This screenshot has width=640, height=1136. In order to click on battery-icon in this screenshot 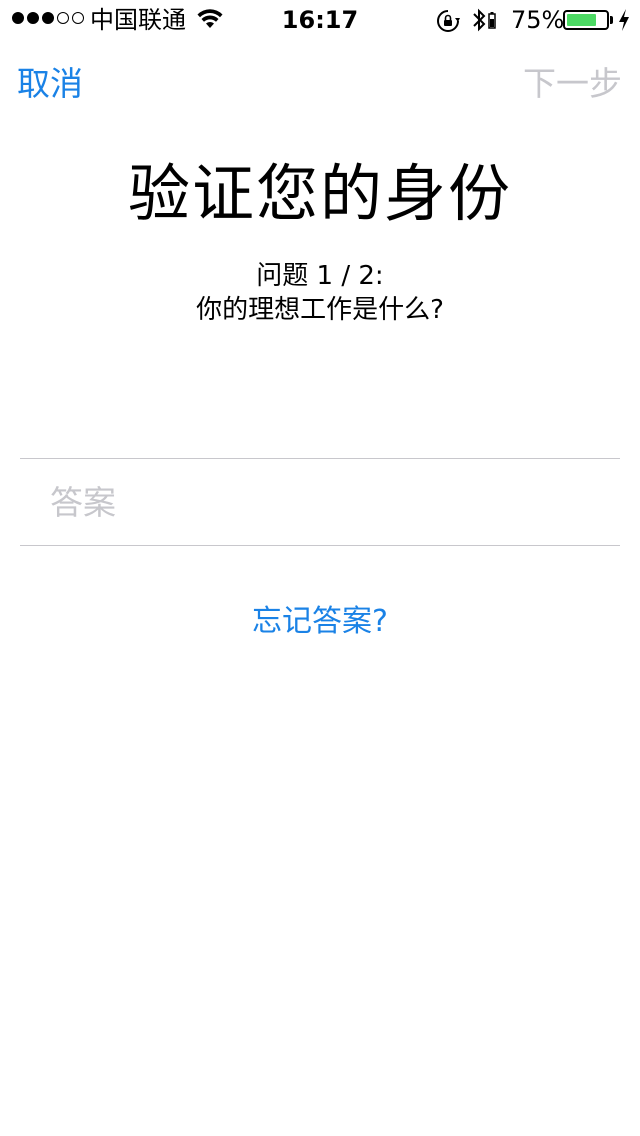, I will do `click(586, 20)`.